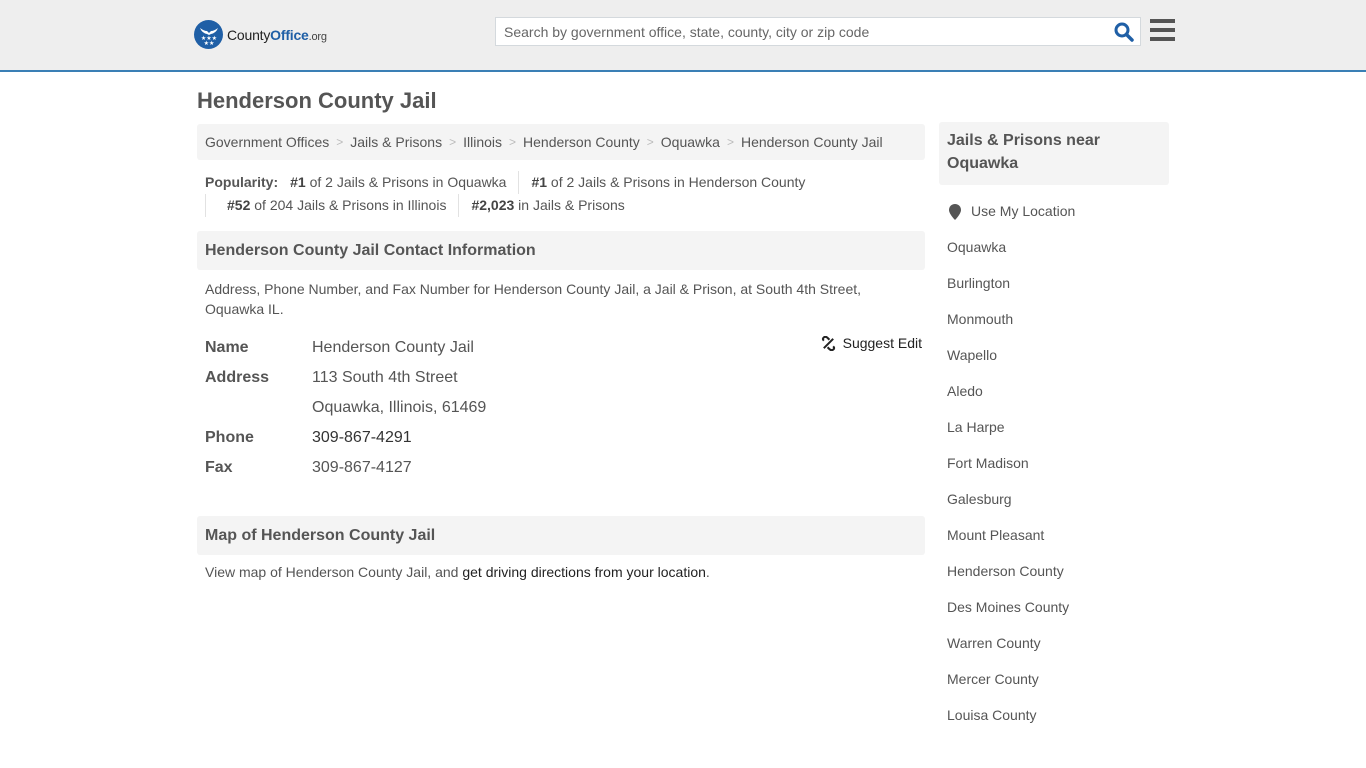 The height and width of the screenshot is (768, 1366). I want to click on address-line1: 113 South 4th Street, so click(385, 377).